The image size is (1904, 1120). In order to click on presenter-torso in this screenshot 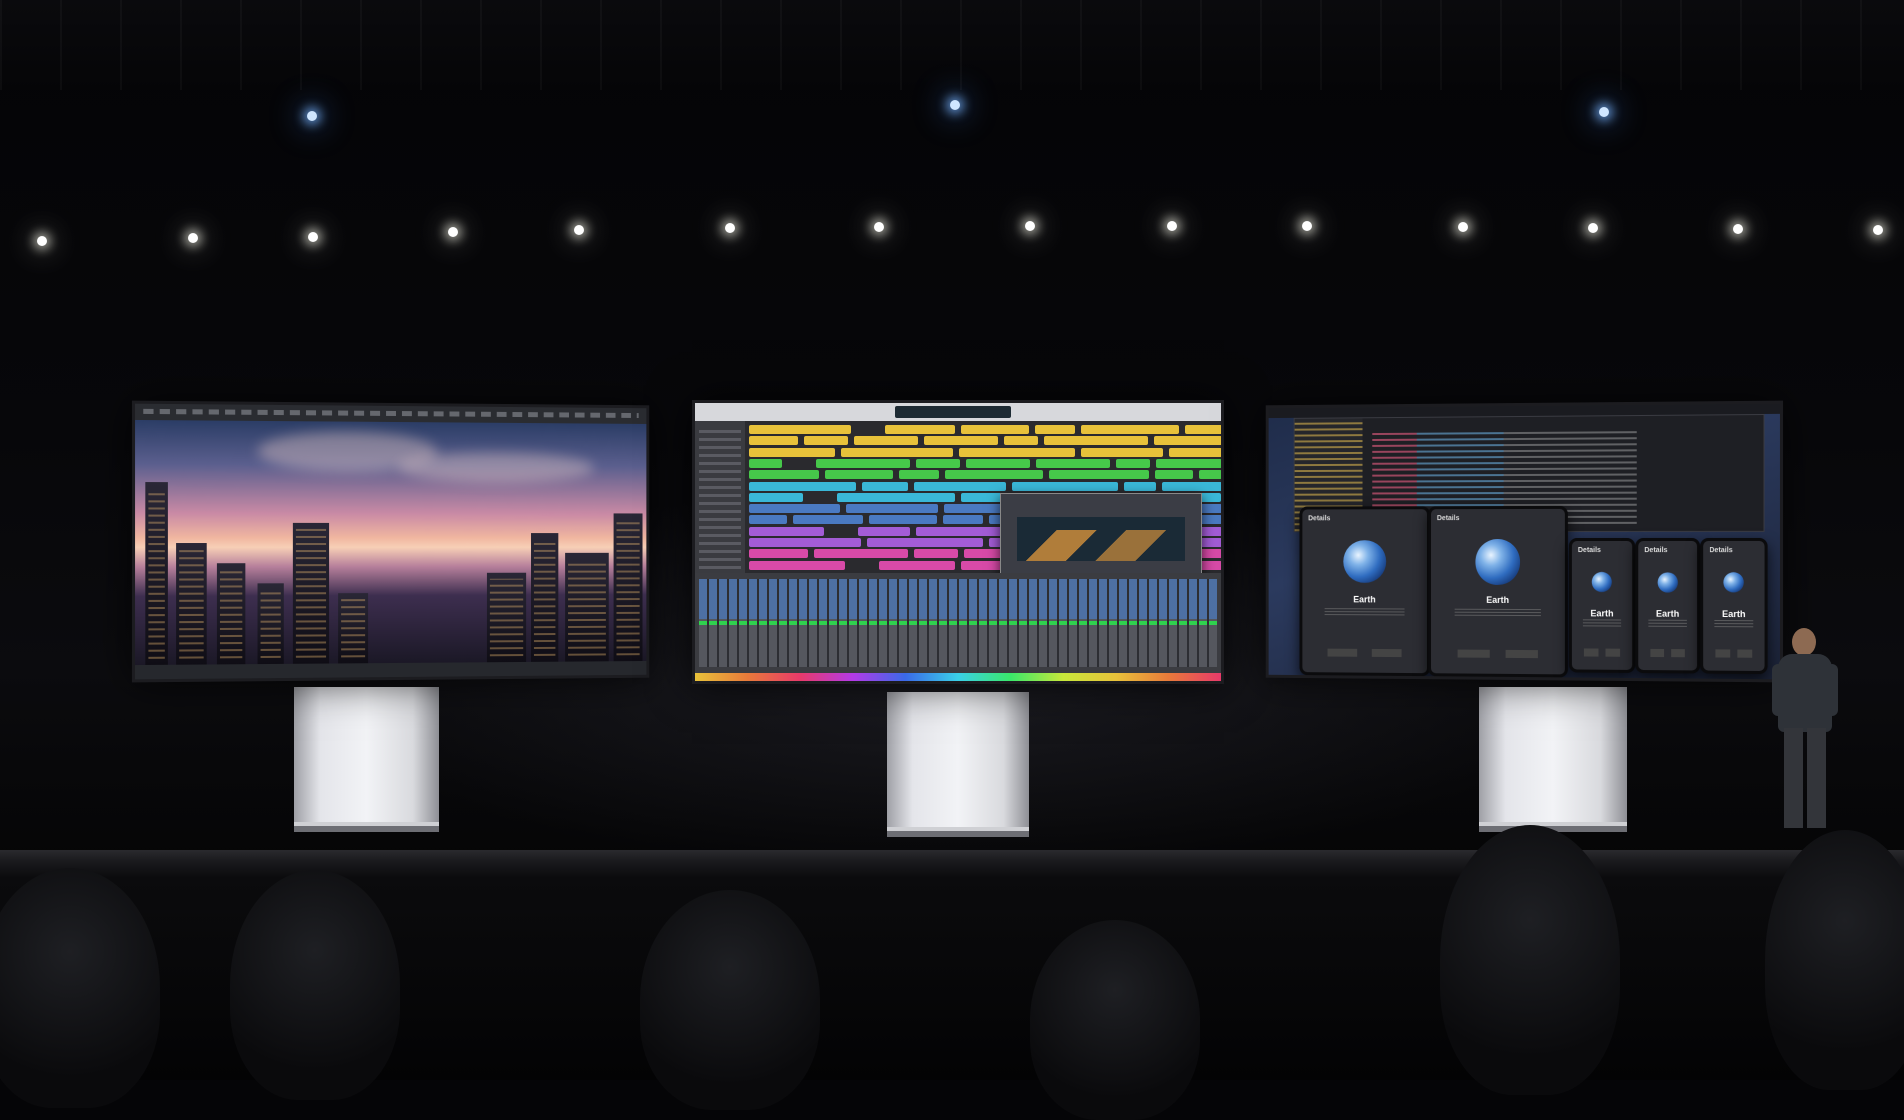, I will do `click(1805, 693)`.